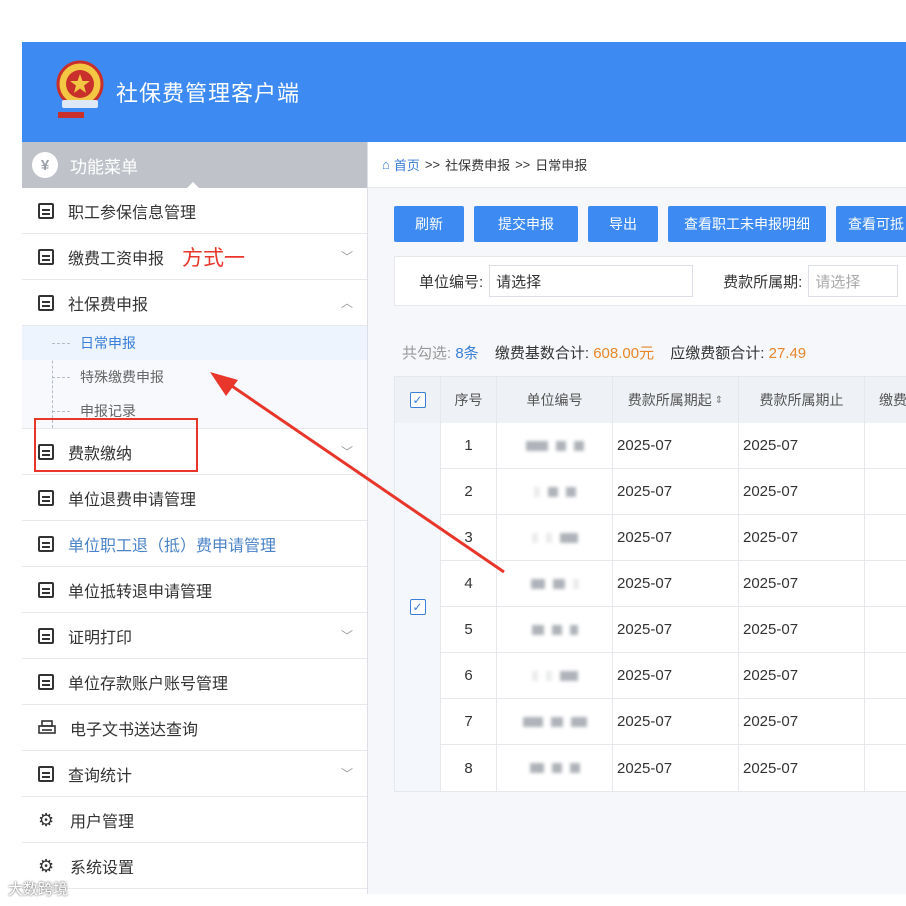 This screenshot has height=906, width=906. I want to click on sidebar-item-label: 电子文书送达查询, so click(134, 730).